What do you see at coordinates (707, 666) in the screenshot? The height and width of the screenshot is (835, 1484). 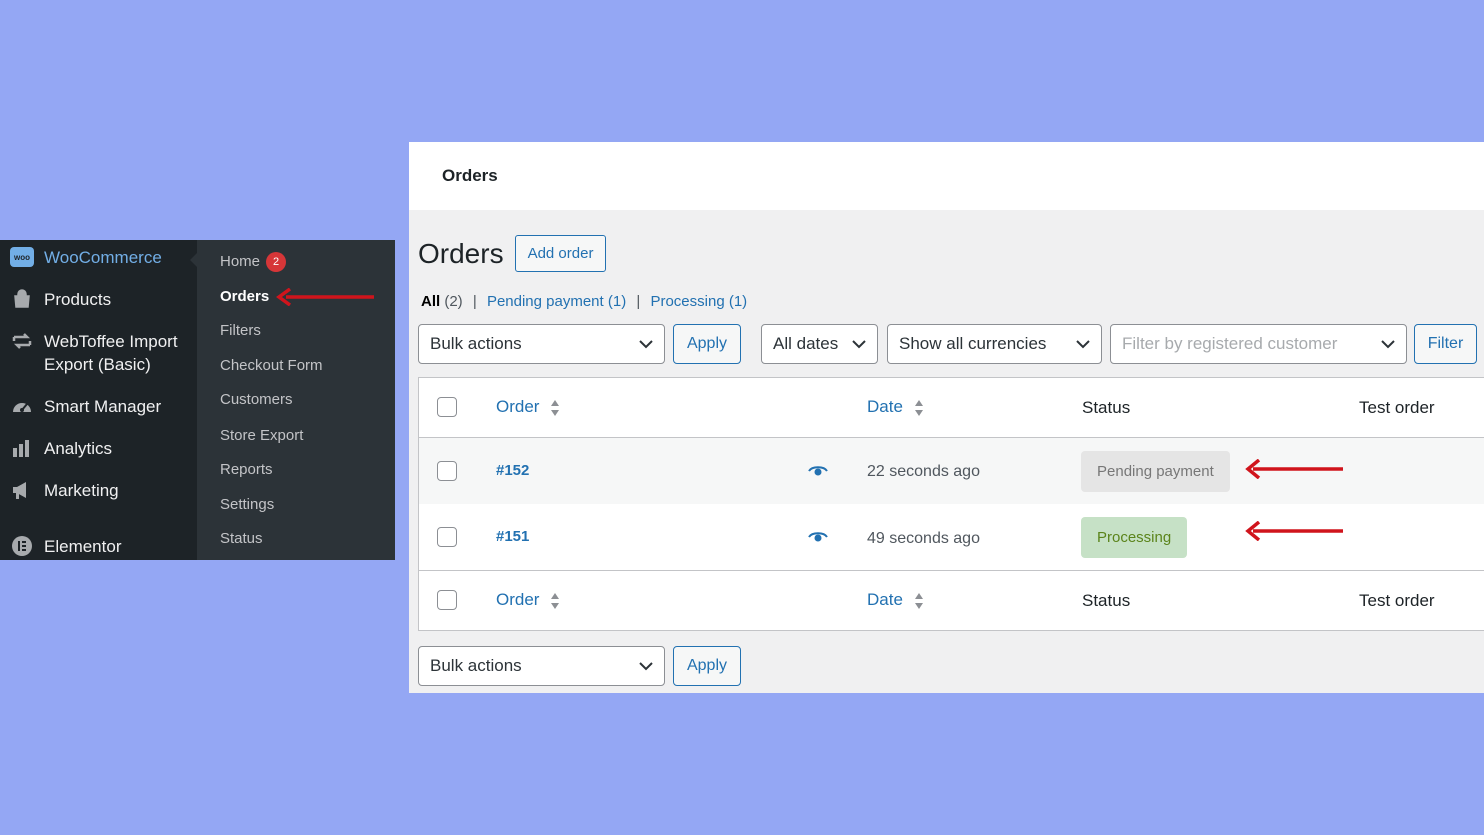 I see `apply-button-bottom: Apply` at bounding box center [707, 666].